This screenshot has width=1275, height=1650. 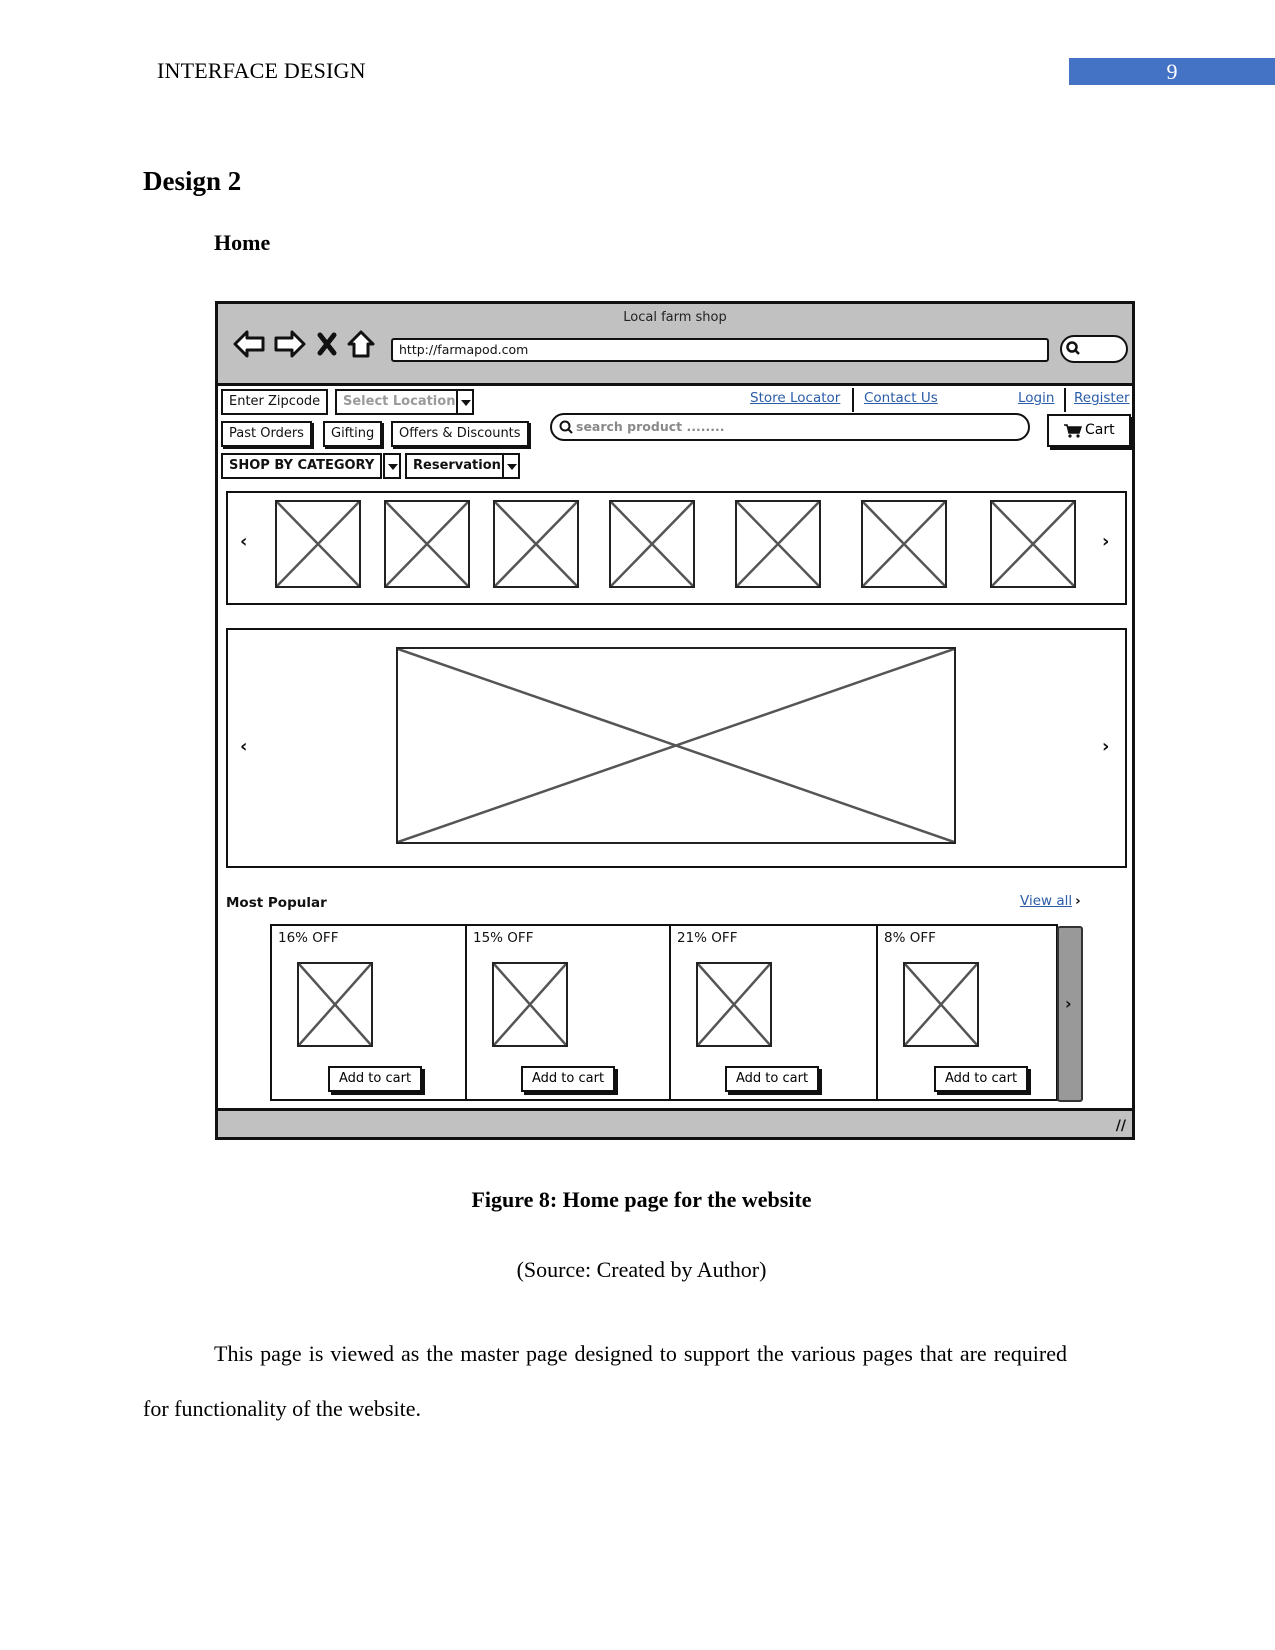 I want to click on hero-prev-button: ‹, so click(x=243, y=746).